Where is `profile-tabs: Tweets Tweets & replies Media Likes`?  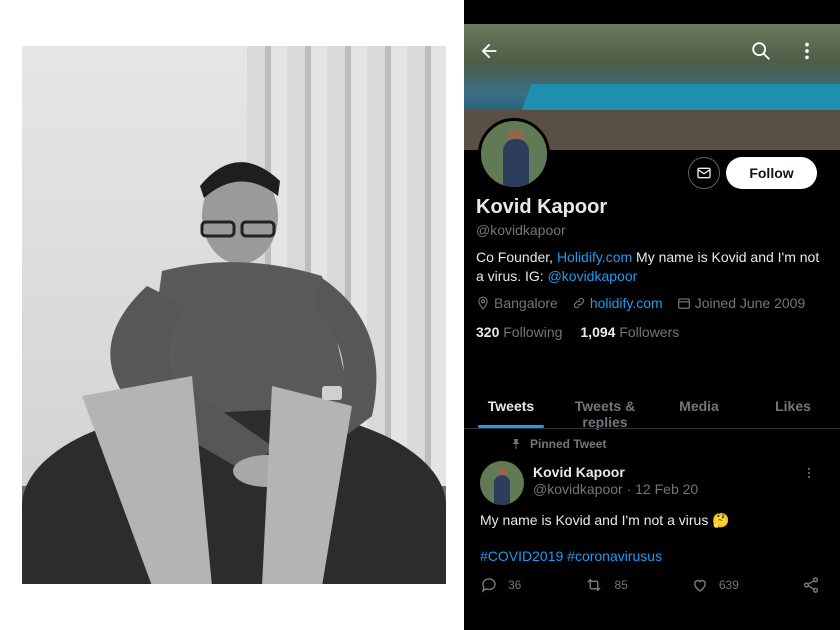 profile-tabs: Tweets Tweets & replies Media Likes is located at coordinates (652, 411).